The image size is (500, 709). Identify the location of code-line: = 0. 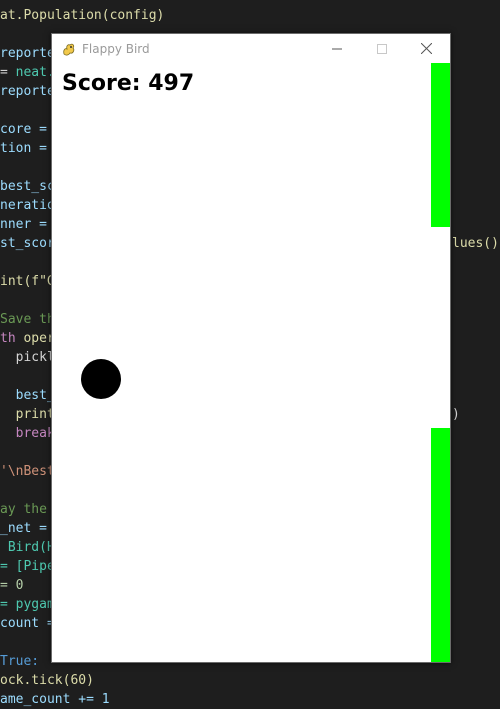
(11, 585).